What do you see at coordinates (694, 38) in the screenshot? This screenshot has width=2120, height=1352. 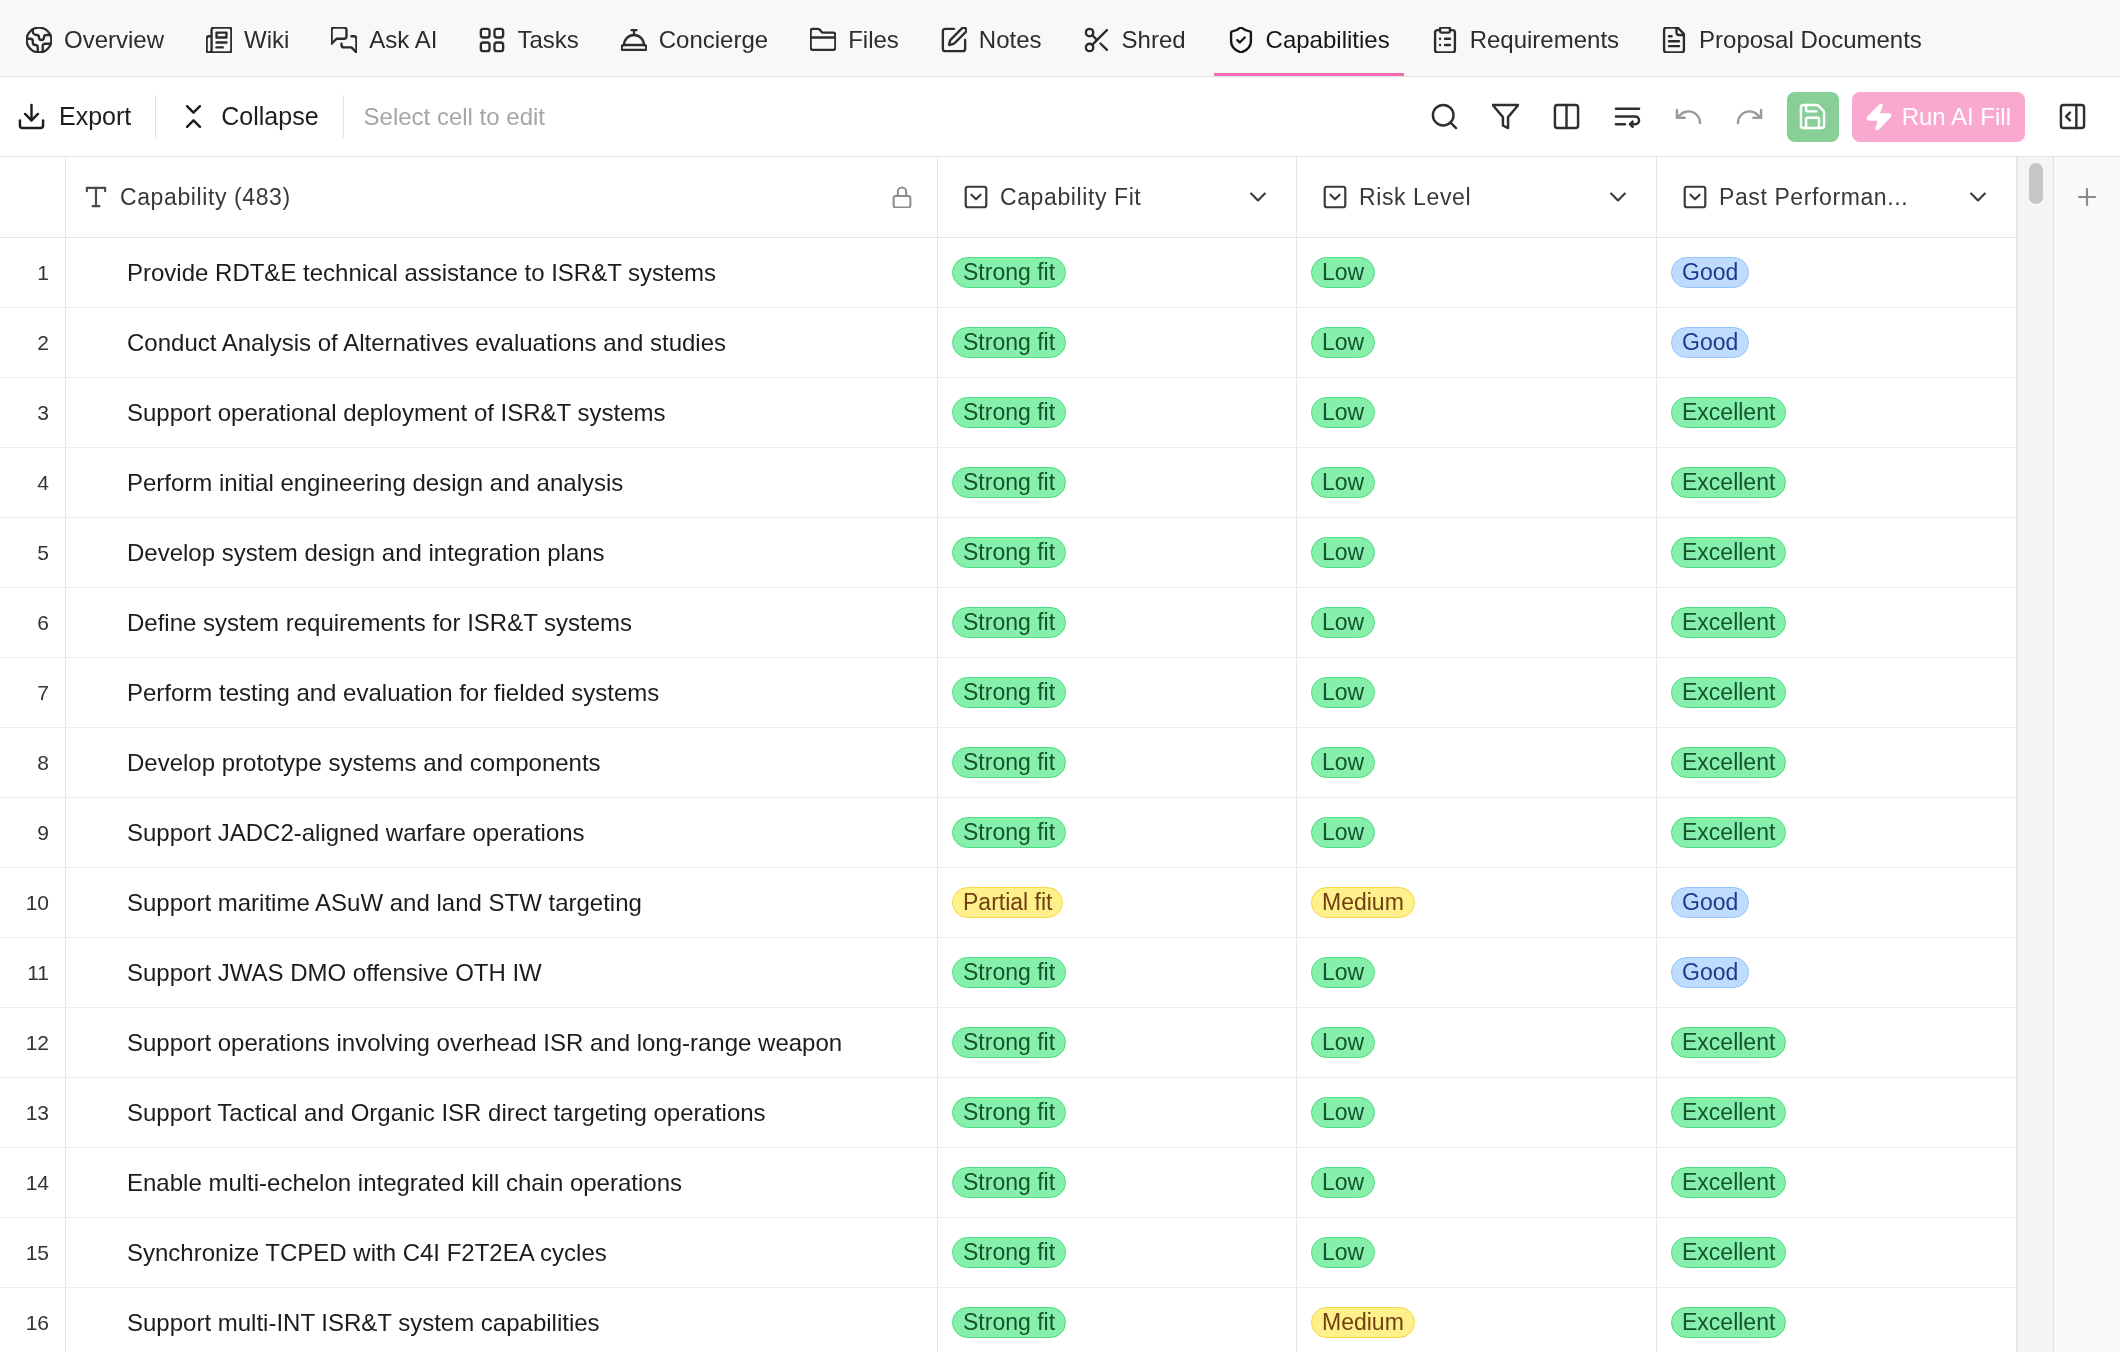 I see `nav-tab: Concierge` at bounding box center [694, 38].